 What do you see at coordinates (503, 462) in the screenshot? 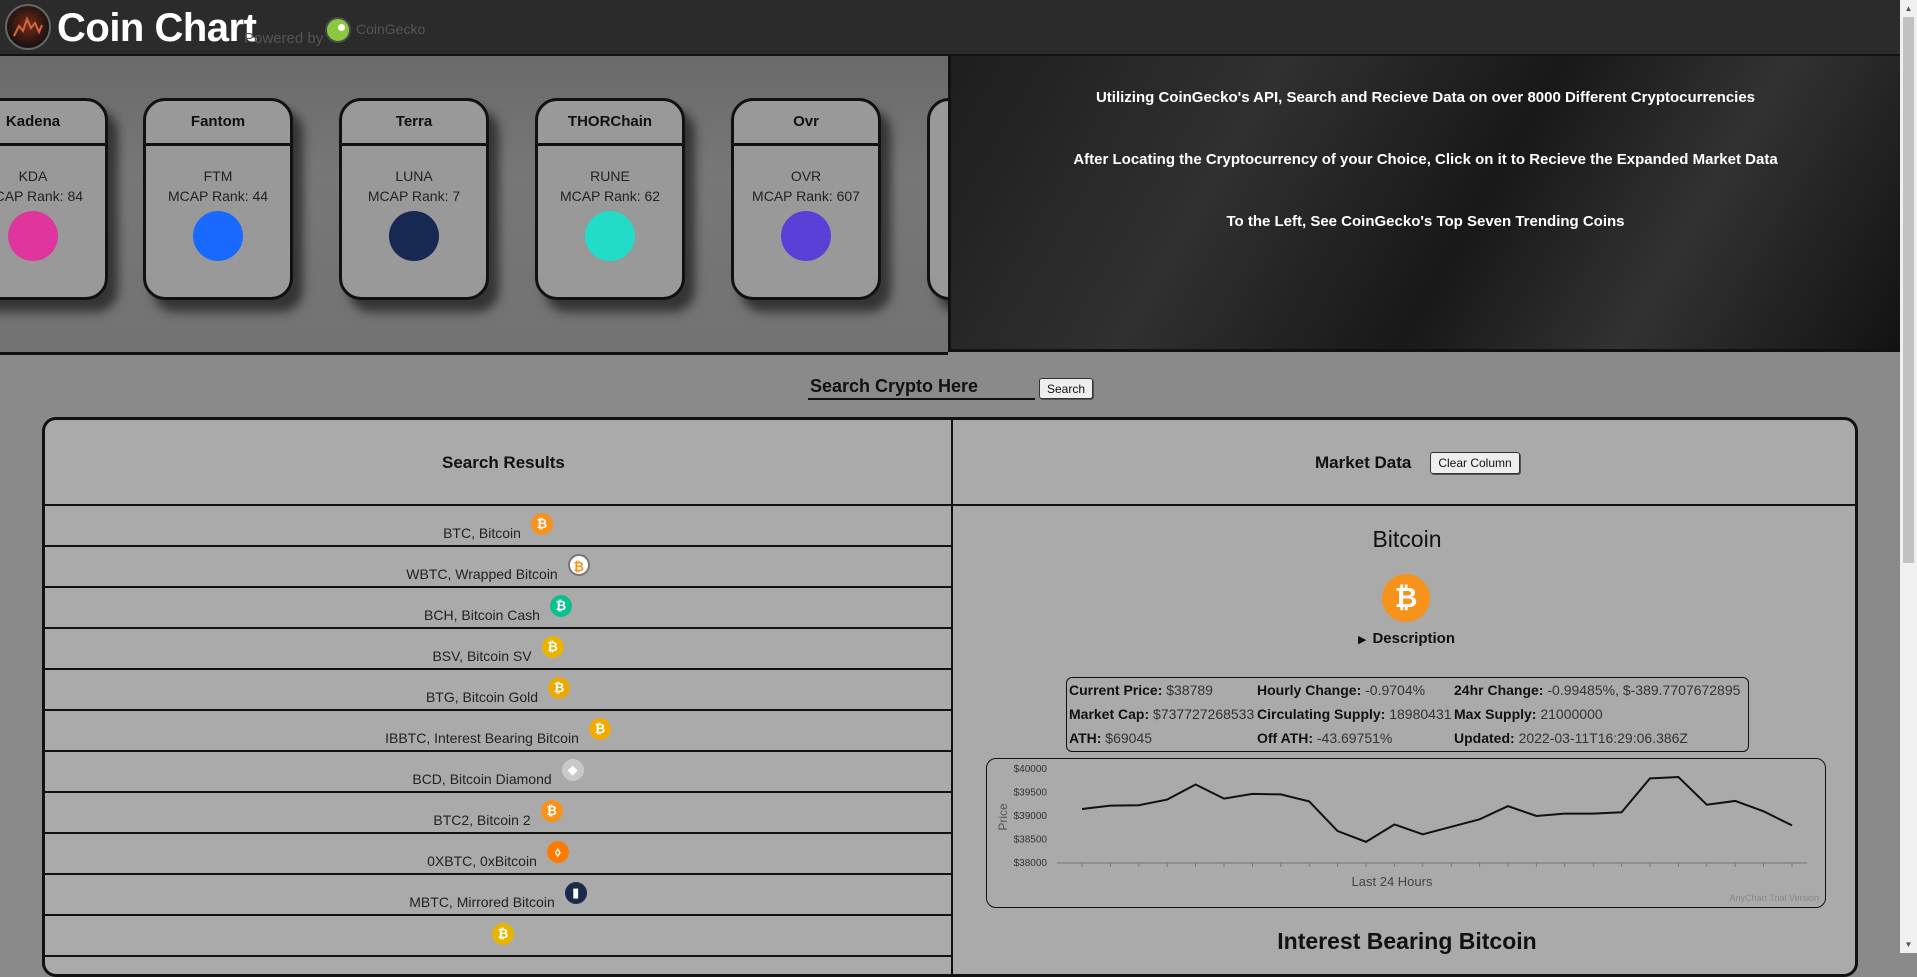
I see `search-results-title: Search Results` at bounding box center [503, 462].